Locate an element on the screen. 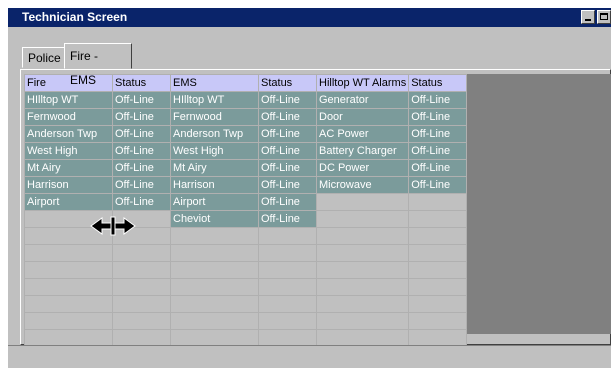  table-cell: Battery Charger is located at coordinates (362, 151).